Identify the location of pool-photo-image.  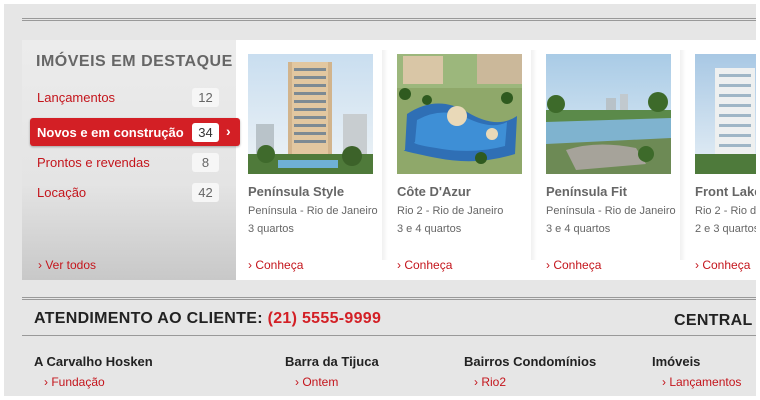
(459, 114).